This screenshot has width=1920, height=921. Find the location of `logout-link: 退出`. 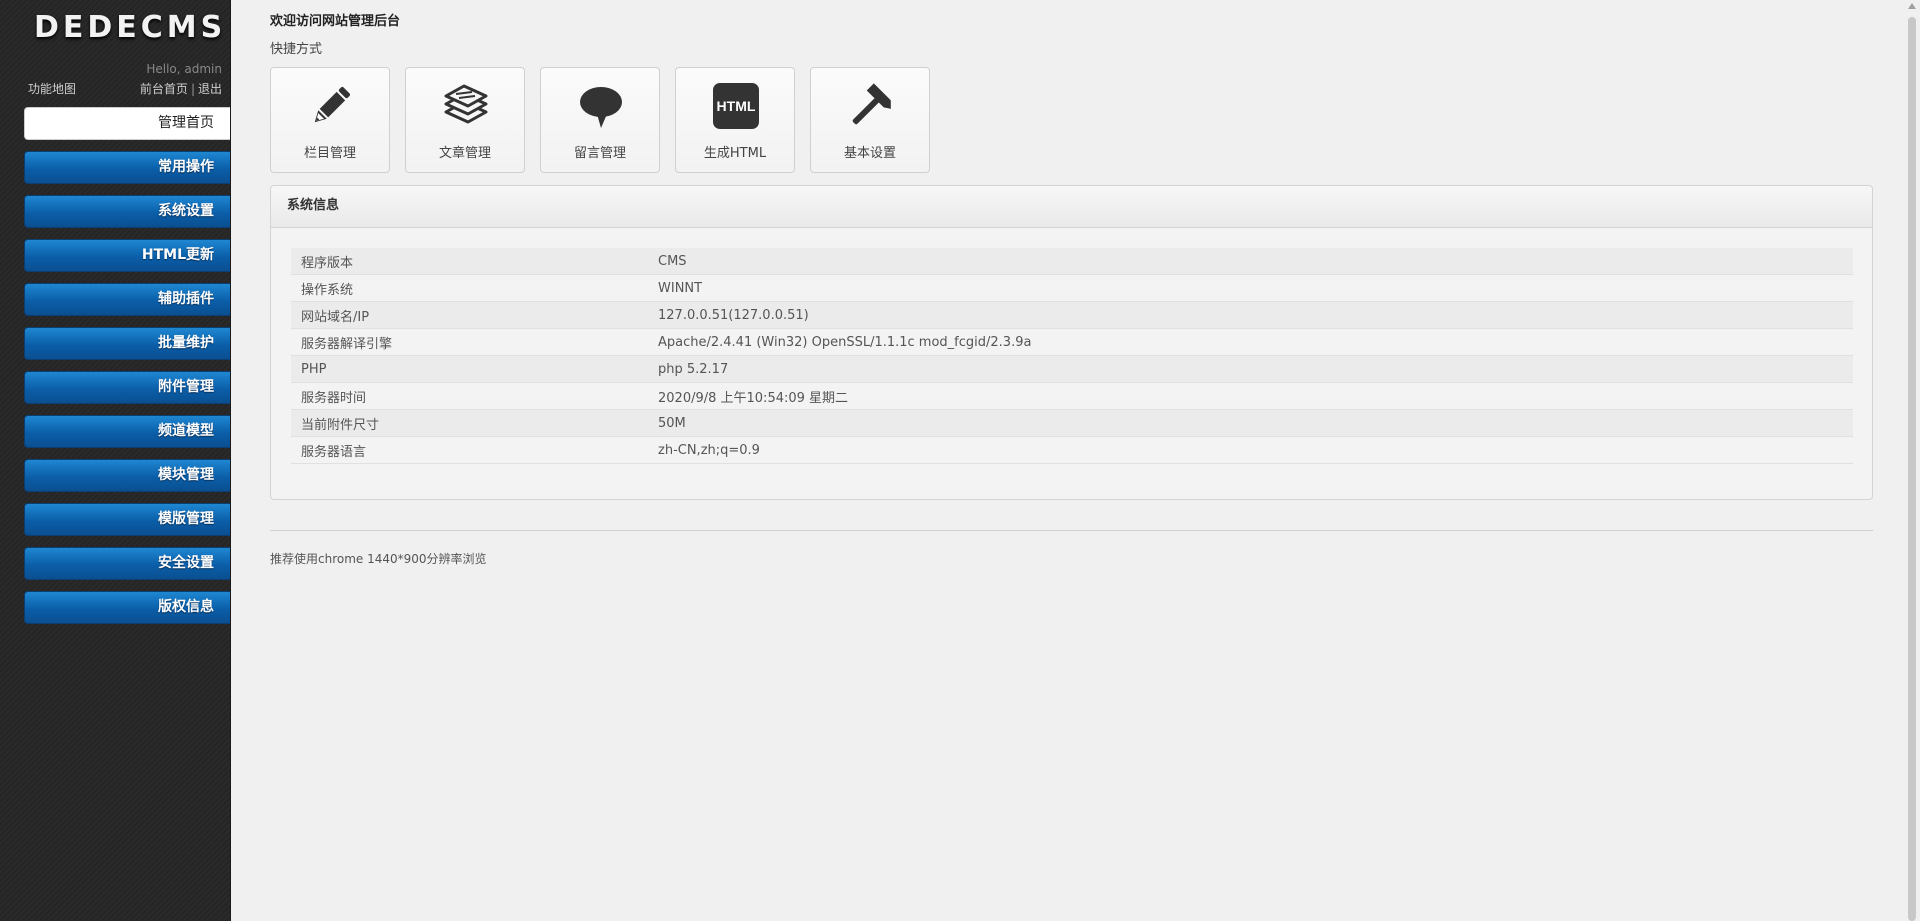

logout-link: 退出 is located at coordinates (210, 89).